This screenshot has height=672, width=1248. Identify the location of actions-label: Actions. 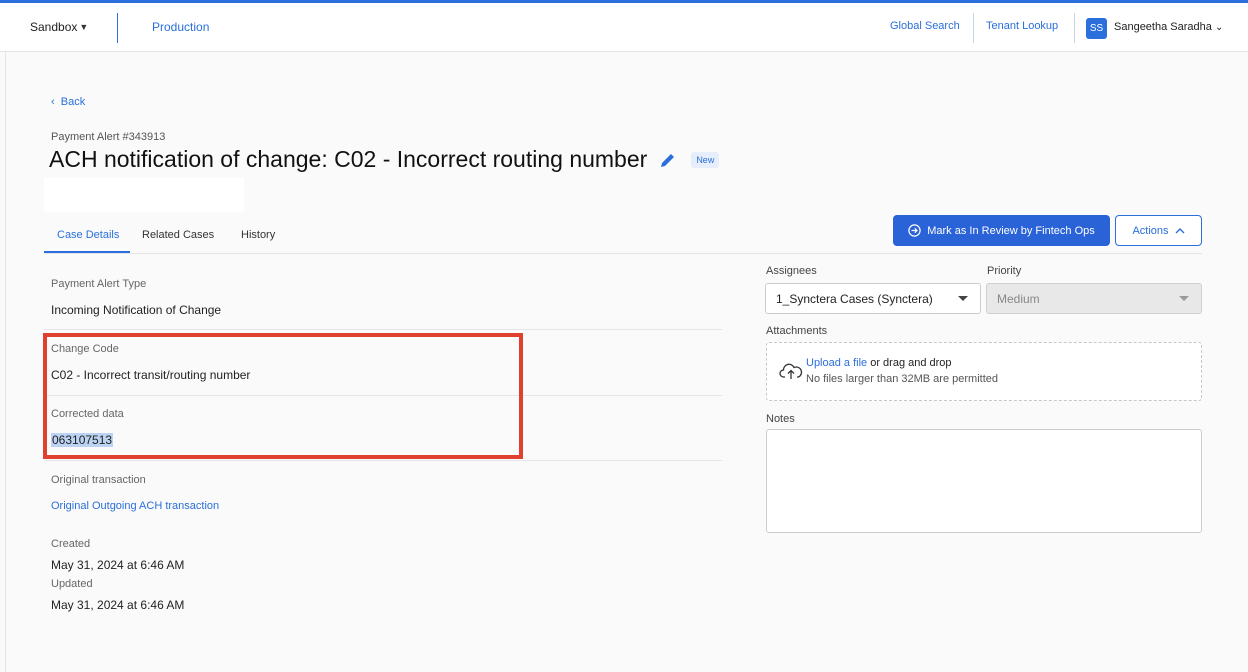
(1150, 230).